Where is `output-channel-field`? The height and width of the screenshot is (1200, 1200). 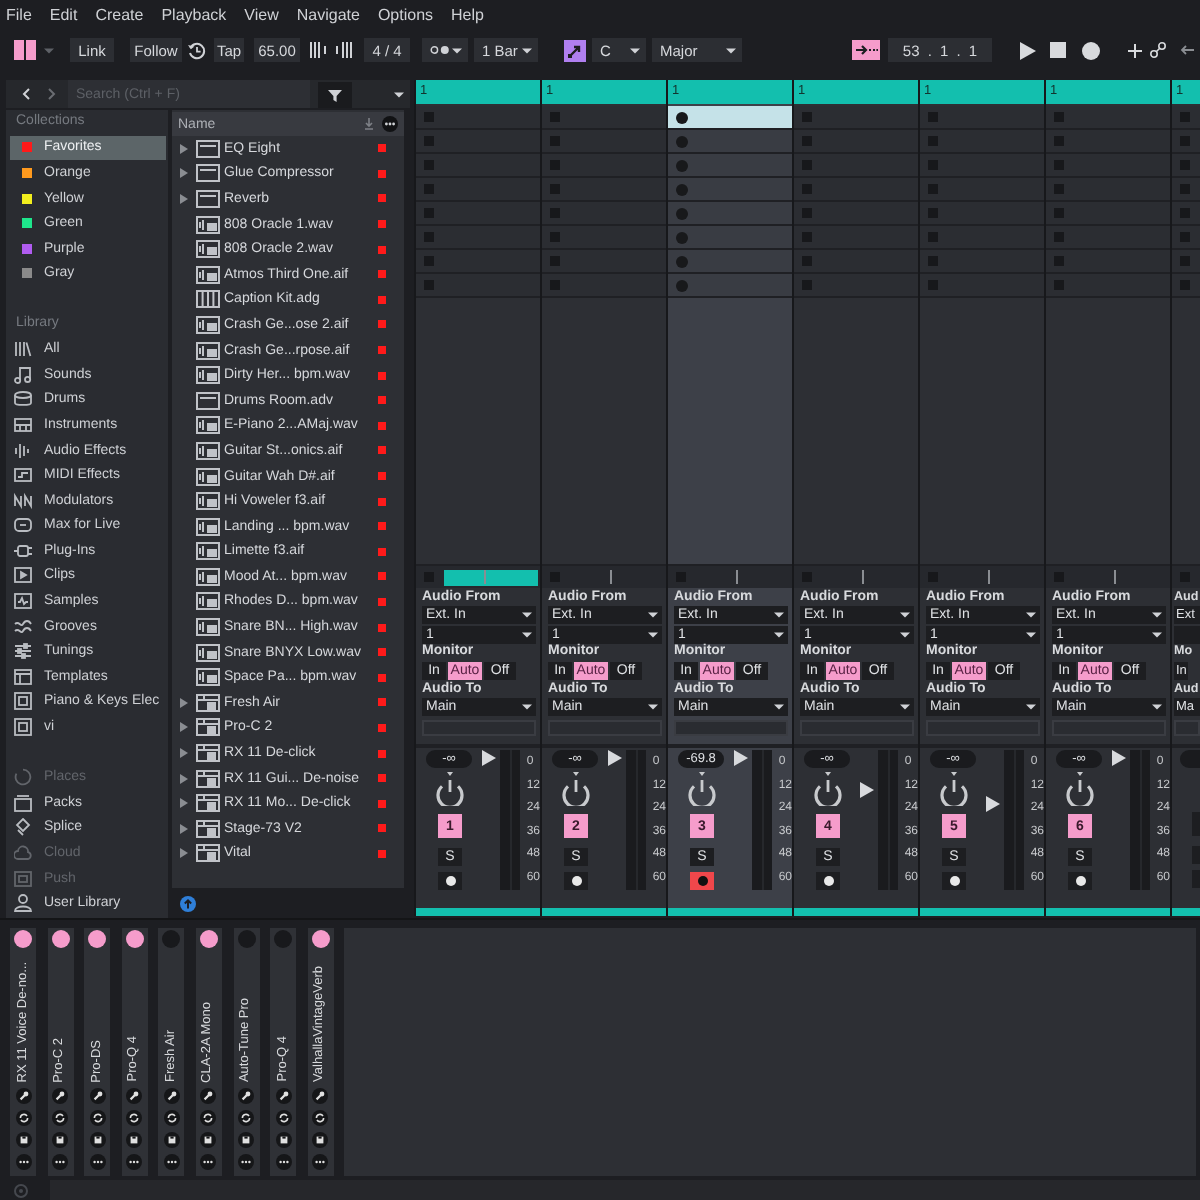 output-channel-field is located at coordinates (1187, 728).